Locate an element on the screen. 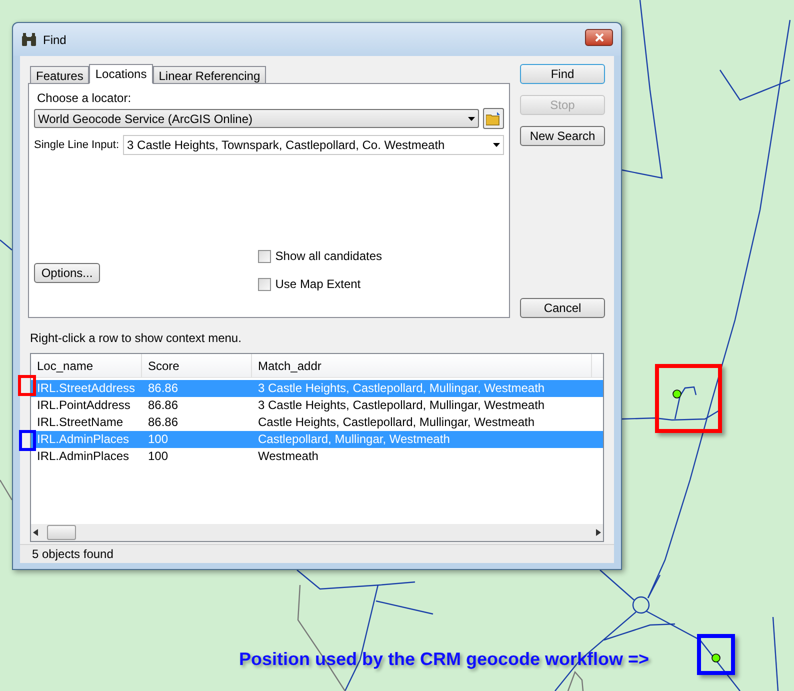  table-row: IRL.StreetName 86.86 Castle Heights, Castlepollard, Mullingar, Westmeath is located at coordinates (317, 422).